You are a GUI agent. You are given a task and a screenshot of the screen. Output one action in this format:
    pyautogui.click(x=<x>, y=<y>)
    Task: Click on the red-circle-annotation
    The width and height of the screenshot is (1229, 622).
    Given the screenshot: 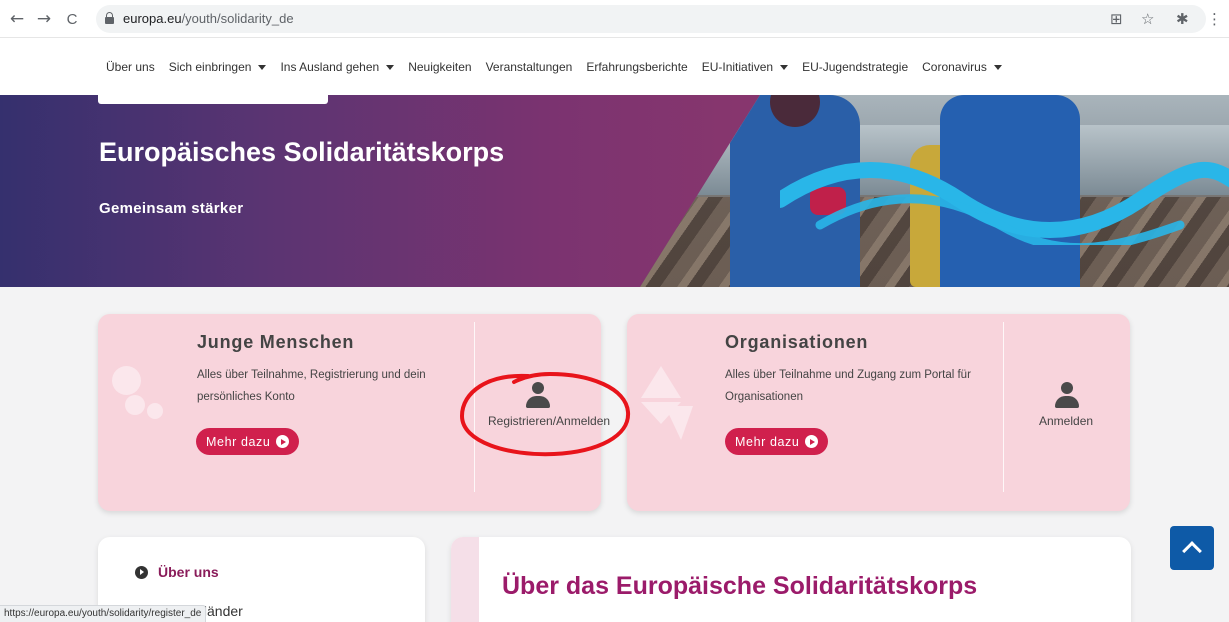 What is the action you would take?
    pyautogui.click(x=545, y=414)
    